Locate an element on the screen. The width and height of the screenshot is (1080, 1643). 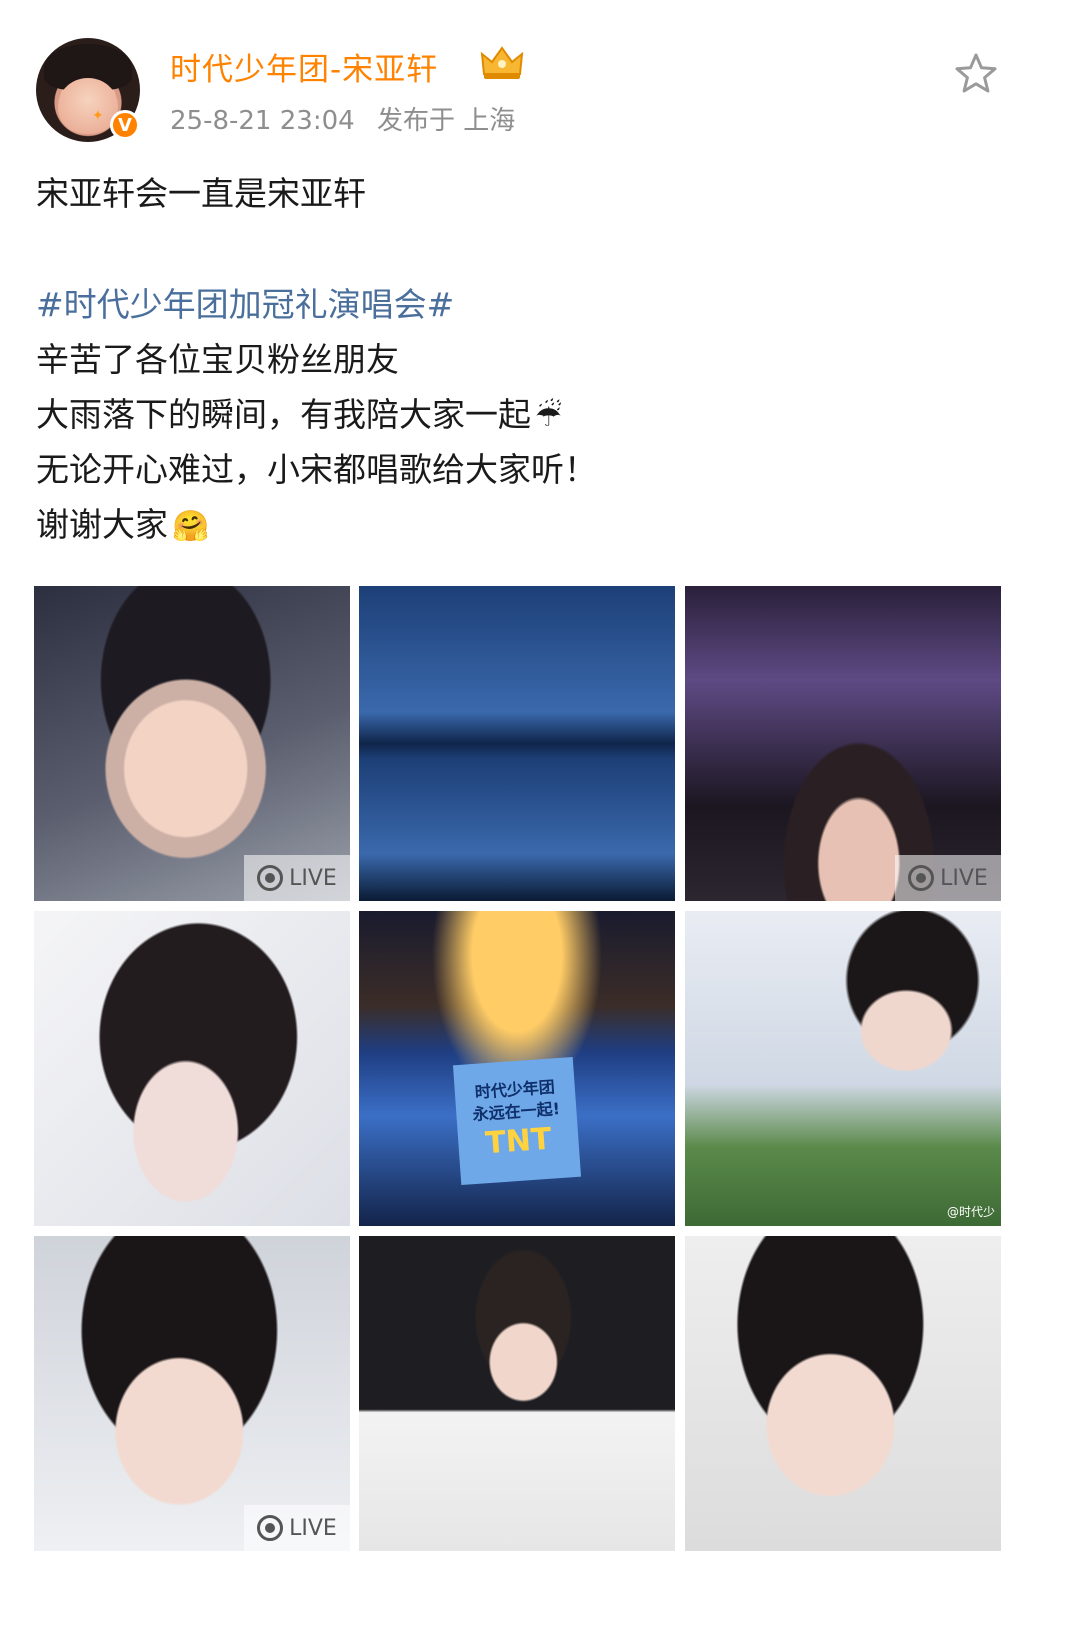
star-icon is located at coordinates (976, 74).